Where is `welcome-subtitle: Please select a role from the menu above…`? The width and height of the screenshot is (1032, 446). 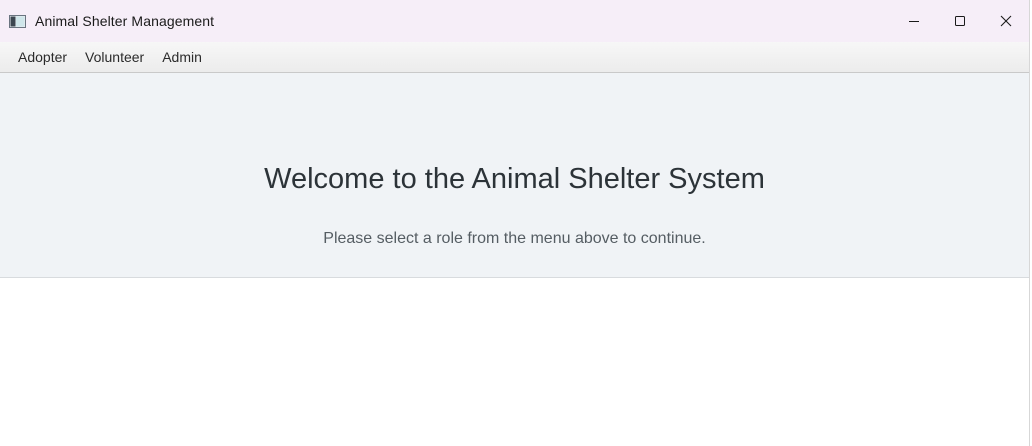 welcome-subtitle: Please select a role from the menu above… is located at coordinates (514, 238).